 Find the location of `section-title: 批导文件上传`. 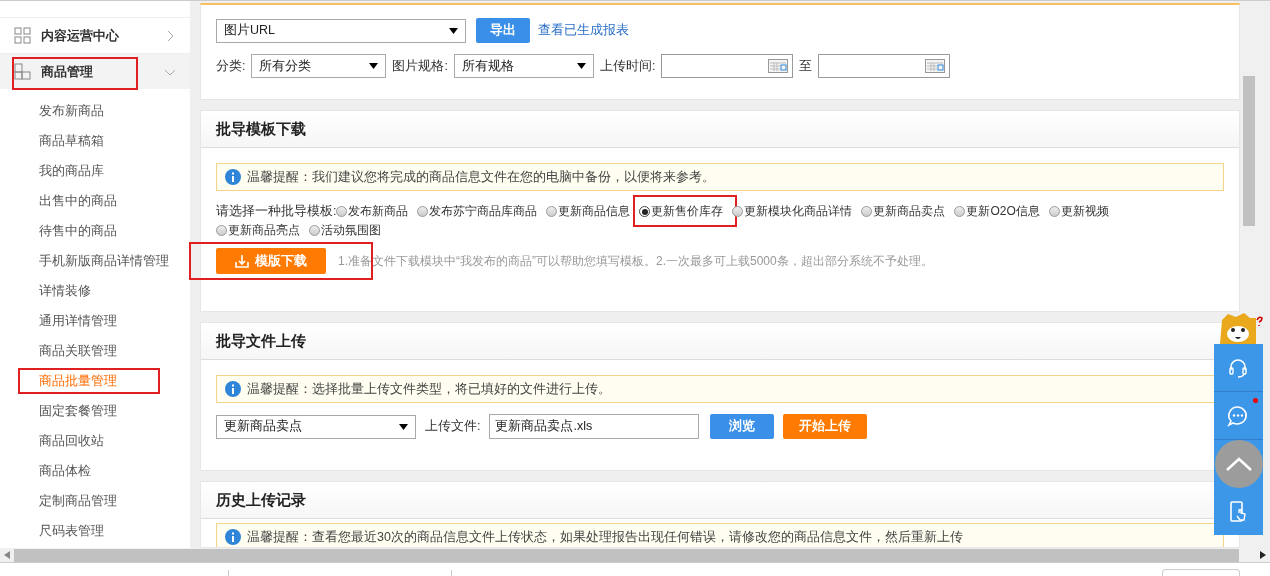

section-title: 批导文件上传 is located at coordinates (261, 341).